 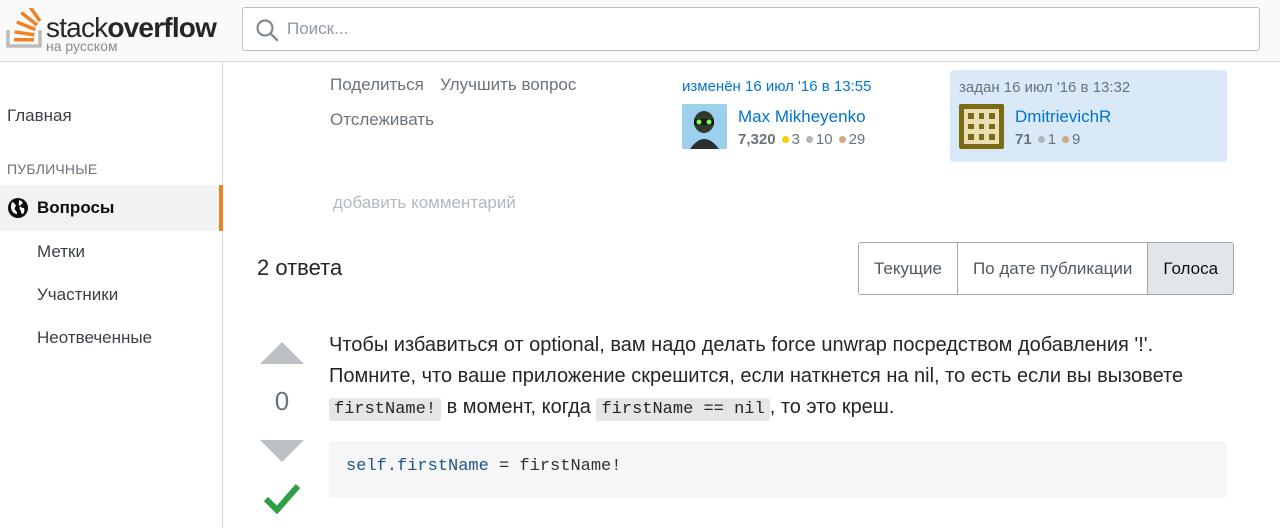 What do you see at coordinates (1053, 268) in the screenshot?
I see `tab-oldest: По дате публикации` at bounding box center [1053, 268].